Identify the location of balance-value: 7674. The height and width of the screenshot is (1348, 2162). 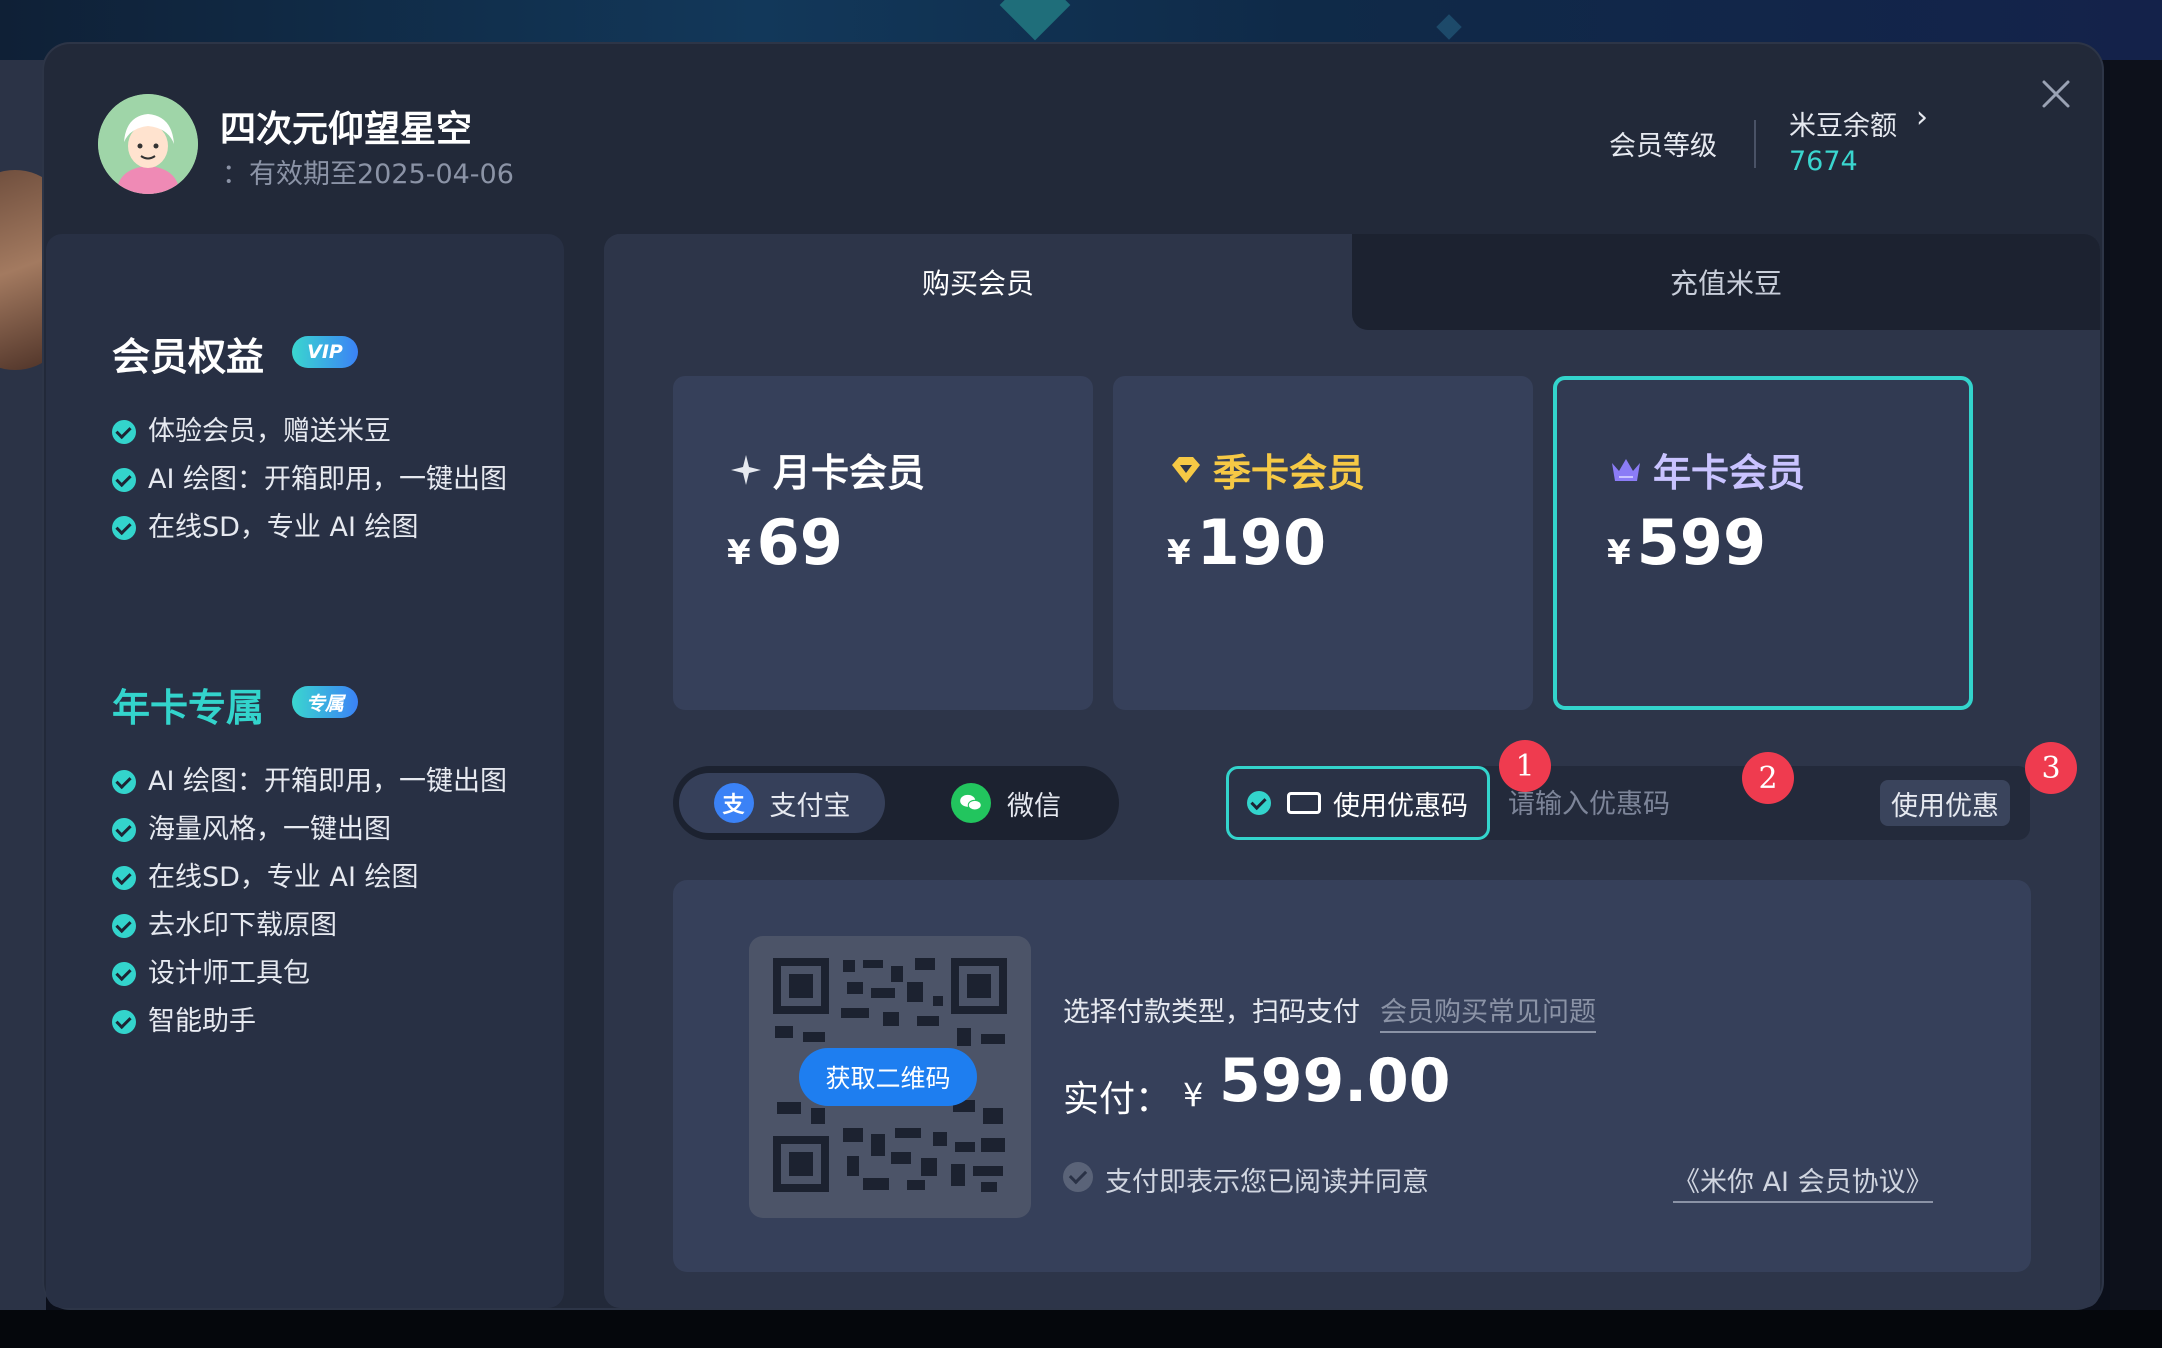
(1823, 161).